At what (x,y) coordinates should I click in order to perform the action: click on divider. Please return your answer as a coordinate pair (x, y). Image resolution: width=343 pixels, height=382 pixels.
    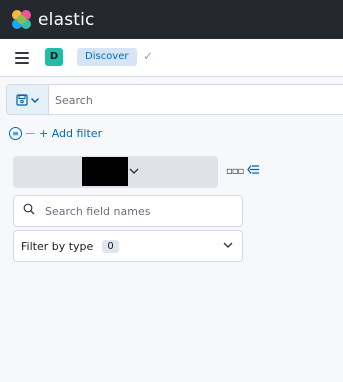
    Looking at the image, I should click on (30, 133).